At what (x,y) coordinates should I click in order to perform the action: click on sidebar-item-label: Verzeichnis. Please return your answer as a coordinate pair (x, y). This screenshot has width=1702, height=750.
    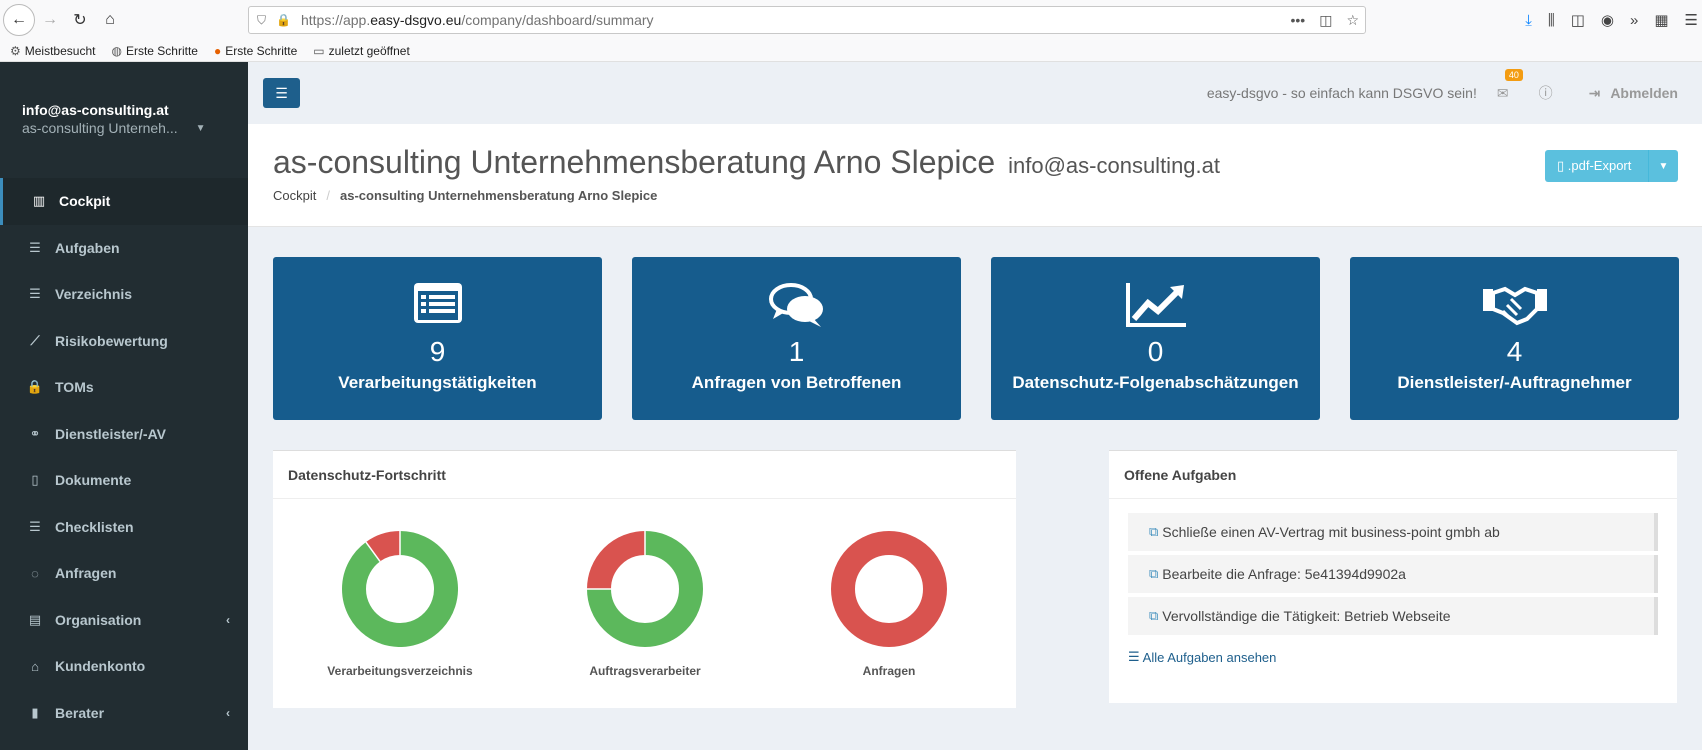
    Looking at the image, I should click on (94, 294).